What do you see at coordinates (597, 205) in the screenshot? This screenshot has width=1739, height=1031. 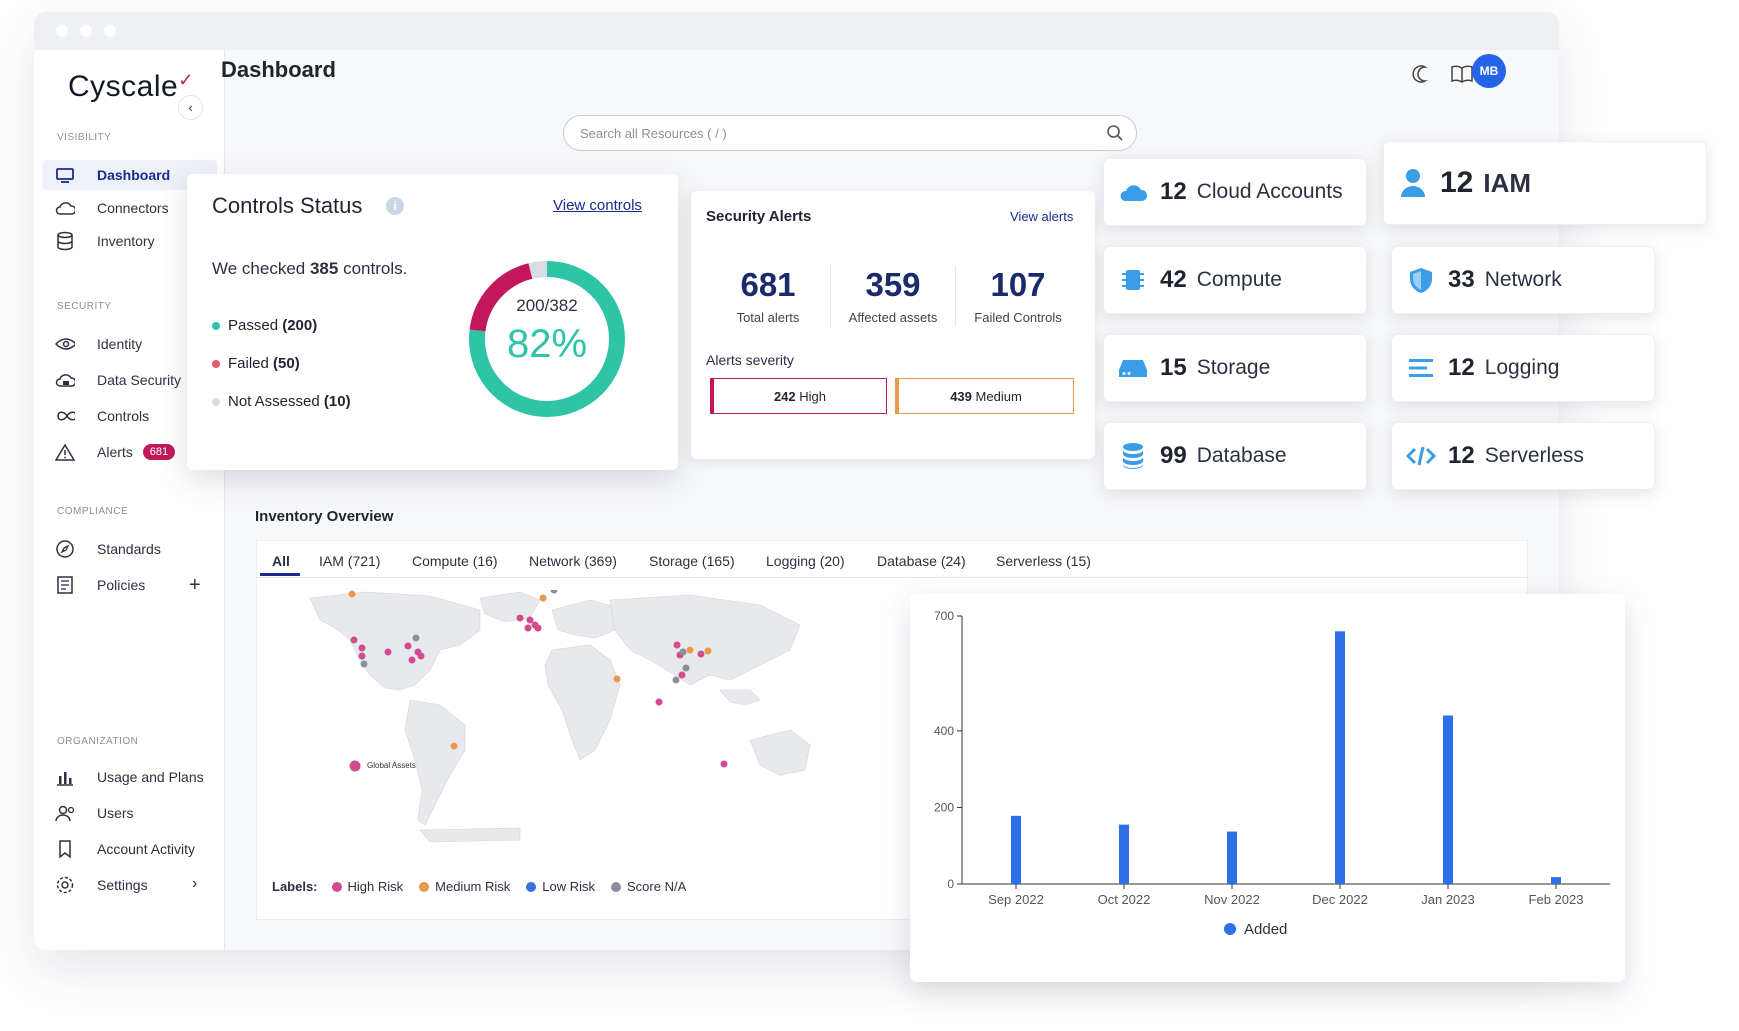 I see `view-controls-link: View controls` at bounding box center [597, 205].